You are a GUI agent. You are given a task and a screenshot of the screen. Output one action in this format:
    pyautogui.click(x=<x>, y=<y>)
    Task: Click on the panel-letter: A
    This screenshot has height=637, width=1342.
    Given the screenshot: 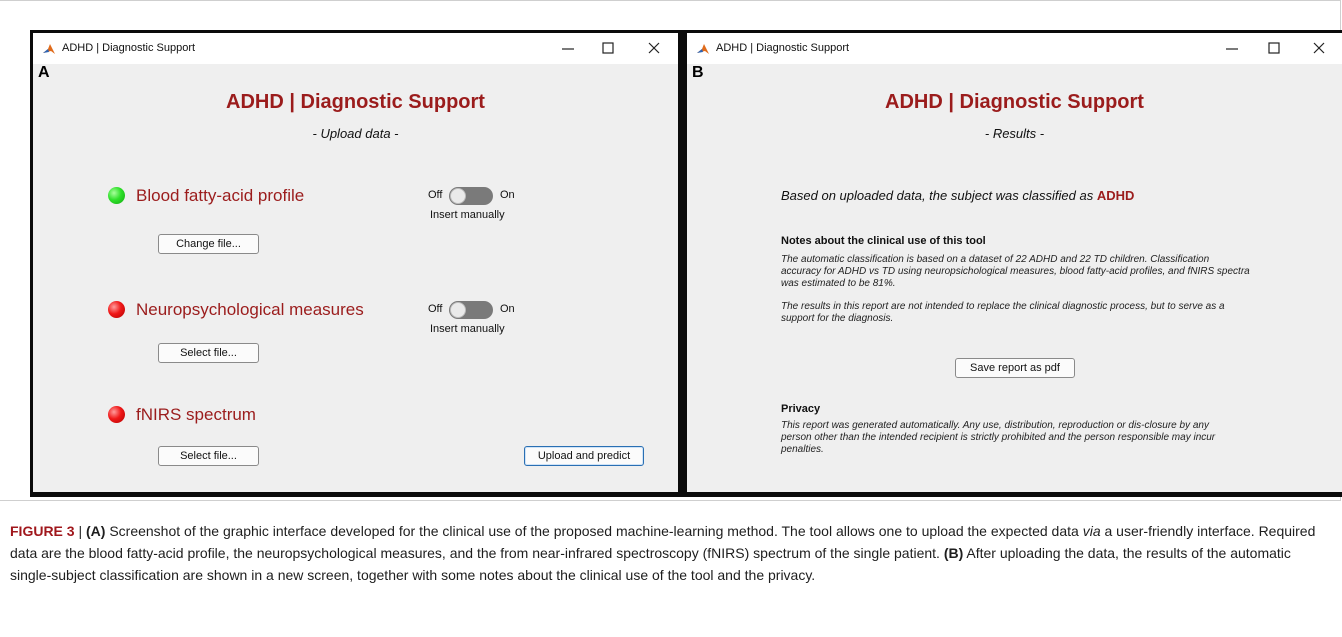 What is the action you would take?
    pyautogui.click(x=44, y=72)
    